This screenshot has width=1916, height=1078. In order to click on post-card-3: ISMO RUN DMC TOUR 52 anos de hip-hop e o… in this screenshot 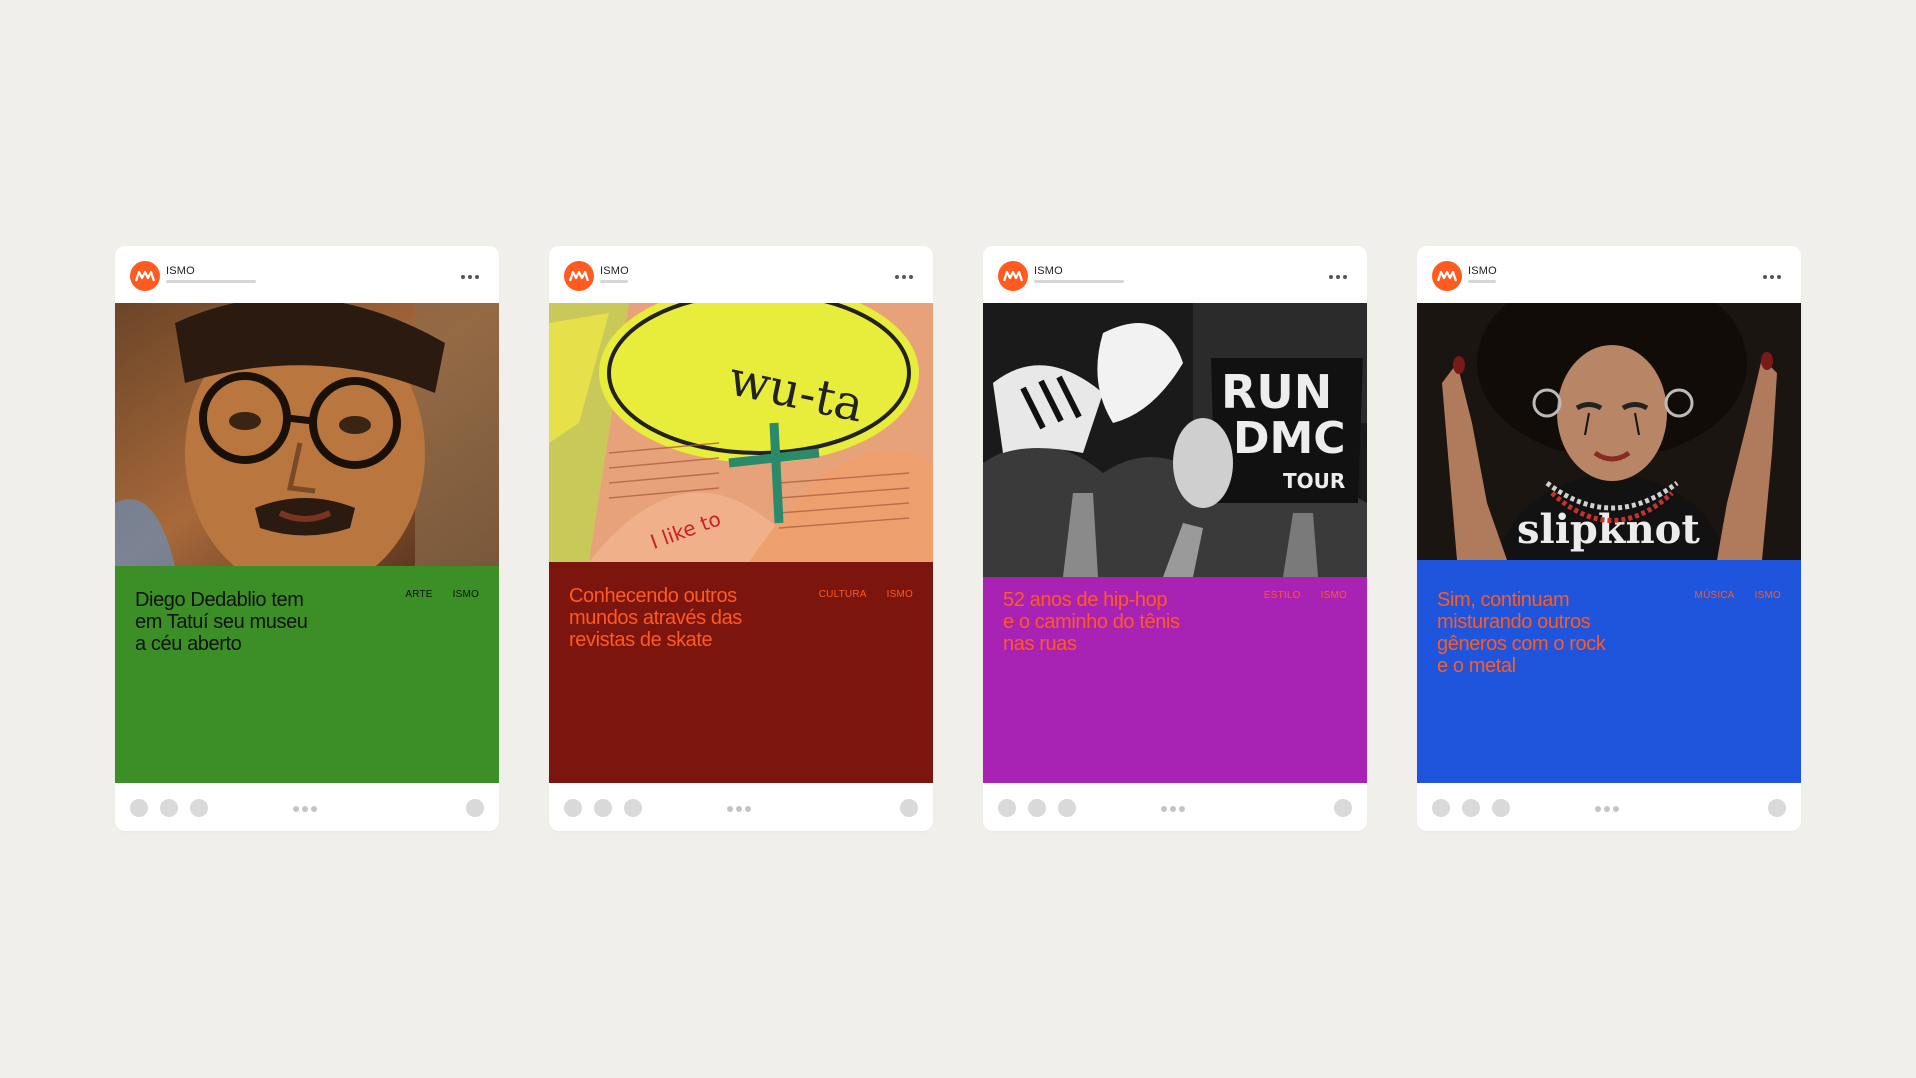, I will do `click(1175, 538)`.